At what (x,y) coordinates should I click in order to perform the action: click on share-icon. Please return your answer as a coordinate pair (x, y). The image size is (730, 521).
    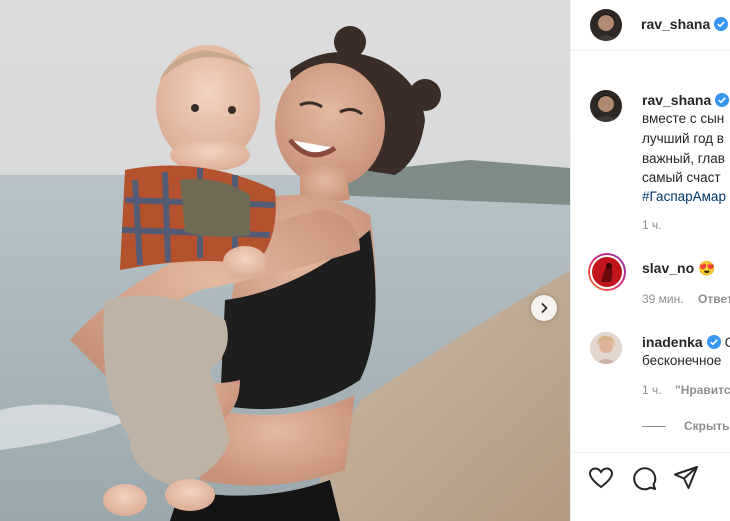
    Looking at the image, I should click on (686, 478).